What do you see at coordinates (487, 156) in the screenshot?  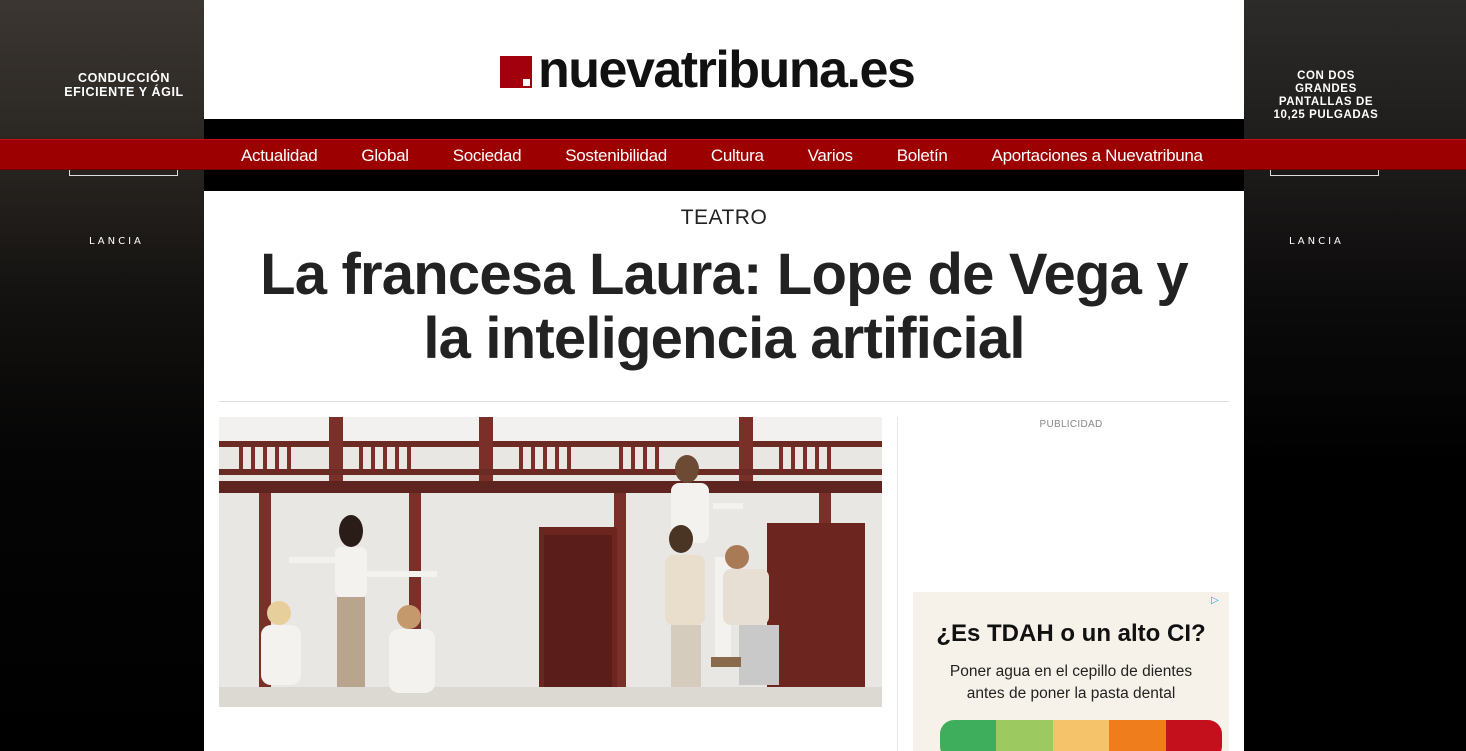 I see `nav-item-sociedad: Sociedad` at bounding box center [487, 156].